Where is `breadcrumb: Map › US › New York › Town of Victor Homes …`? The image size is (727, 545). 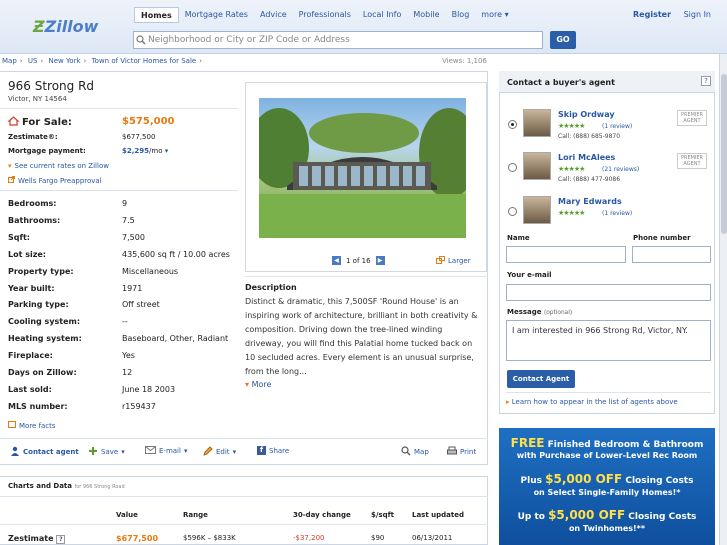
breadcrumb: Map › US › New York › Town of Victor Homes … is located at coordinates (103, 61).